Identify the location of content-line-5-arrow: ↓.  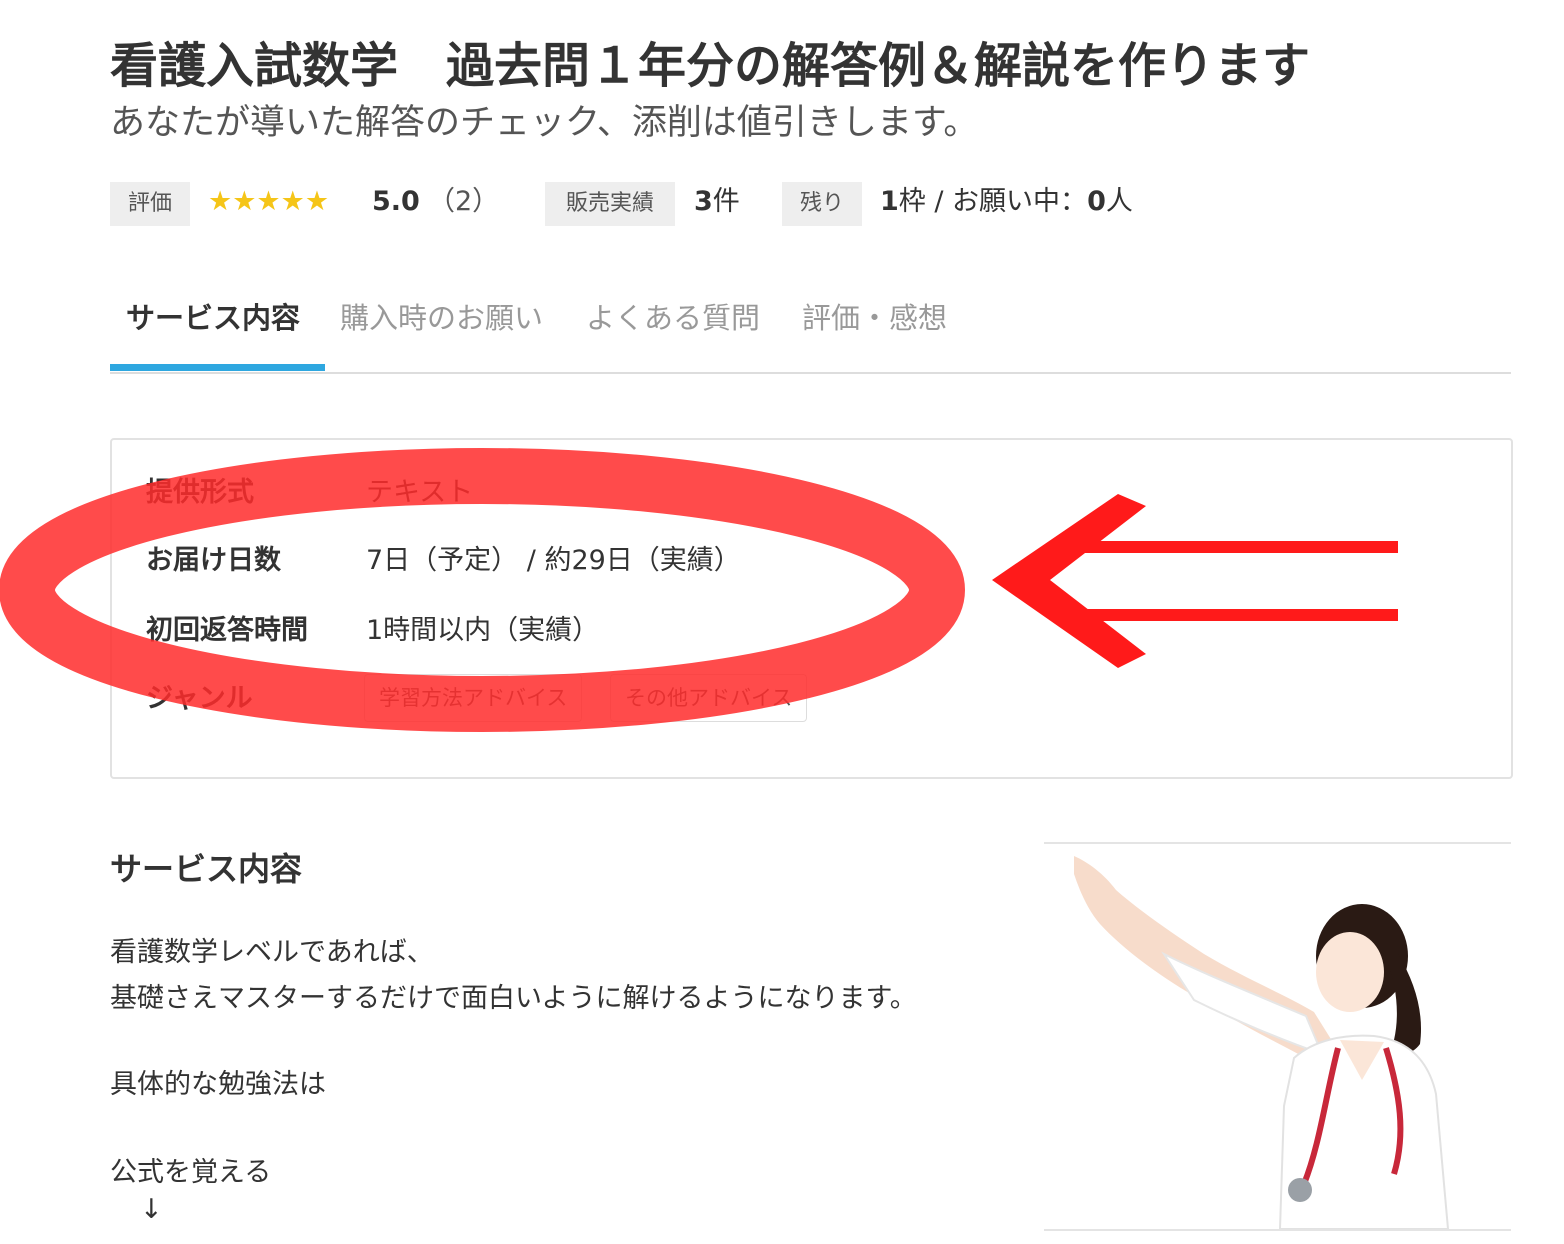
(151, 1209).